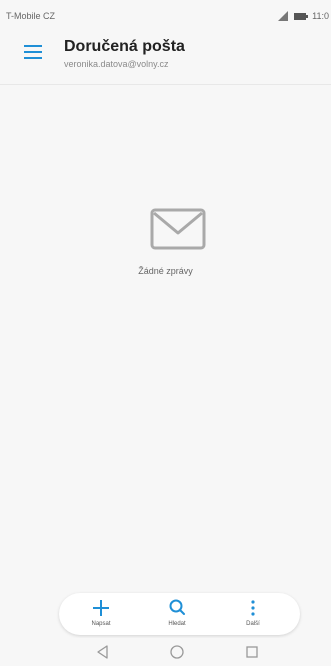 The height and width of the screenshot is (666, 331). I want to click on battery-icon, so click(301, 16).